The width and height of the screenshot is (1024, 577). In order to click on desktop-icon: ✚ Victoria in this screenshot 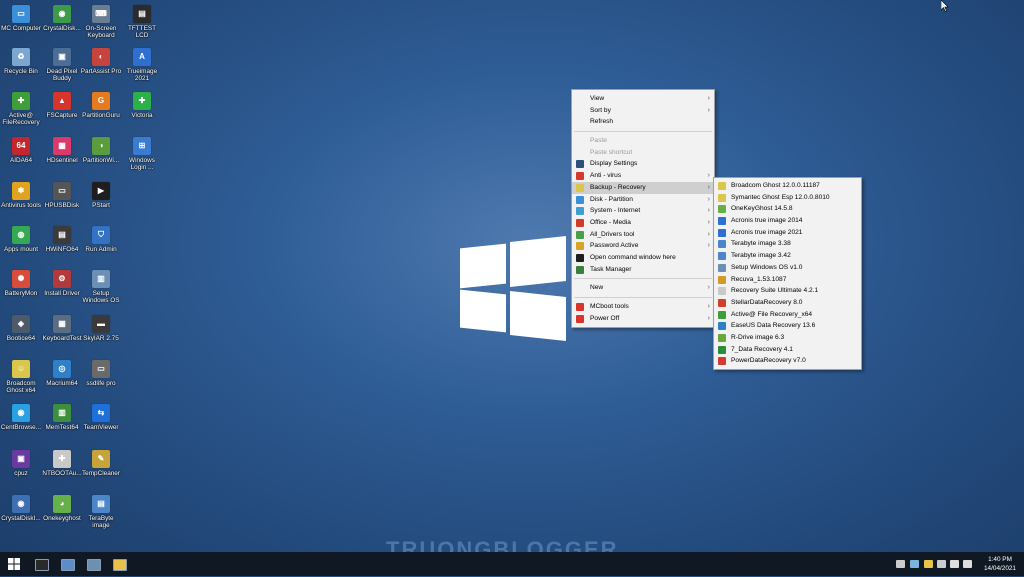, I will do `click(142, 105)`.